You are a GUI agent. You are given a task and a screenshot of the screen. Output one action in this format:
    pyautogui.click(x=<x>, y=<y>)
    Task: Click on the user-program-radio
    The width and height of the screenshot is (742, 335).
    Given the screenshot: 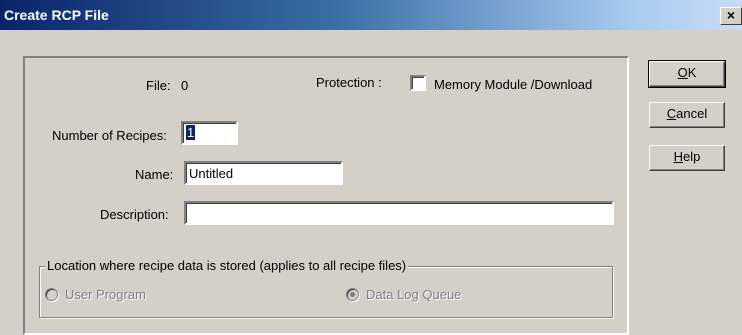 What is the action you would take?
    pyautogui.click(x=51, y=294)
    